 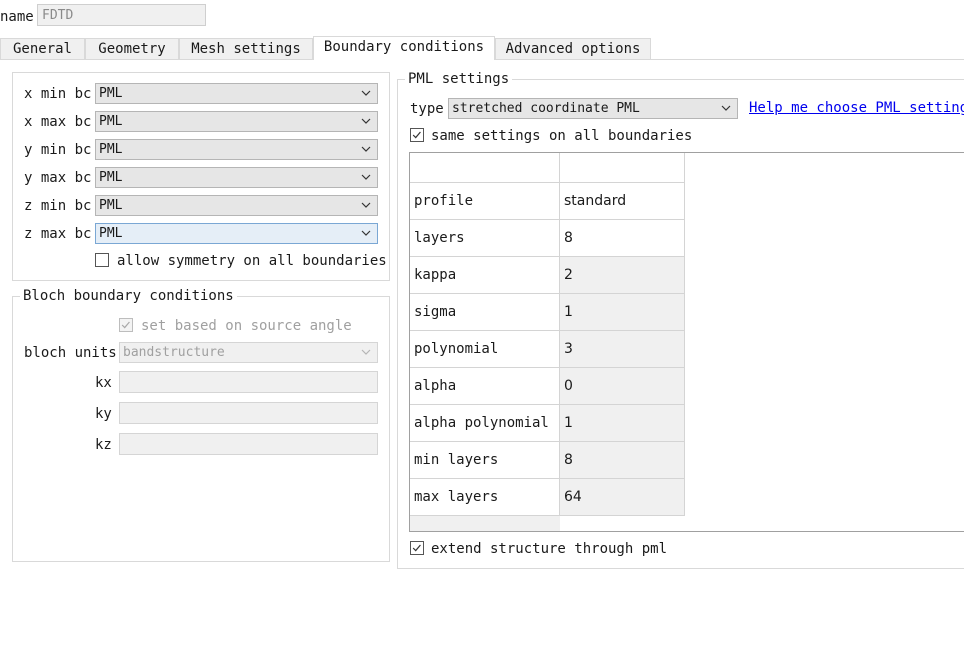 What do you see at coordinates (58, 234) in the screenshot?
I see `z-max-bc-label: z max bc` at bounding box center [58, 234].